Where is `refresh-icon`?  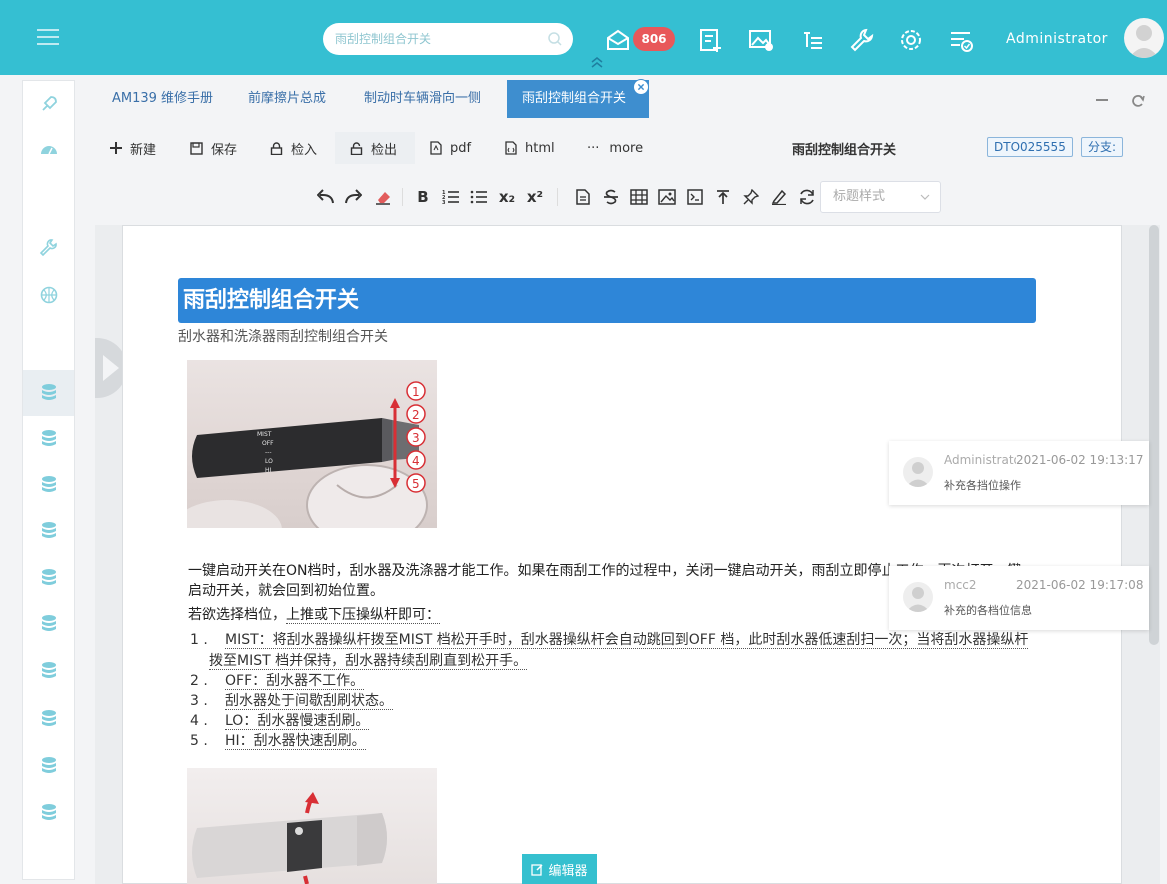
refresh-icon is located at coordinates (1138, 101).